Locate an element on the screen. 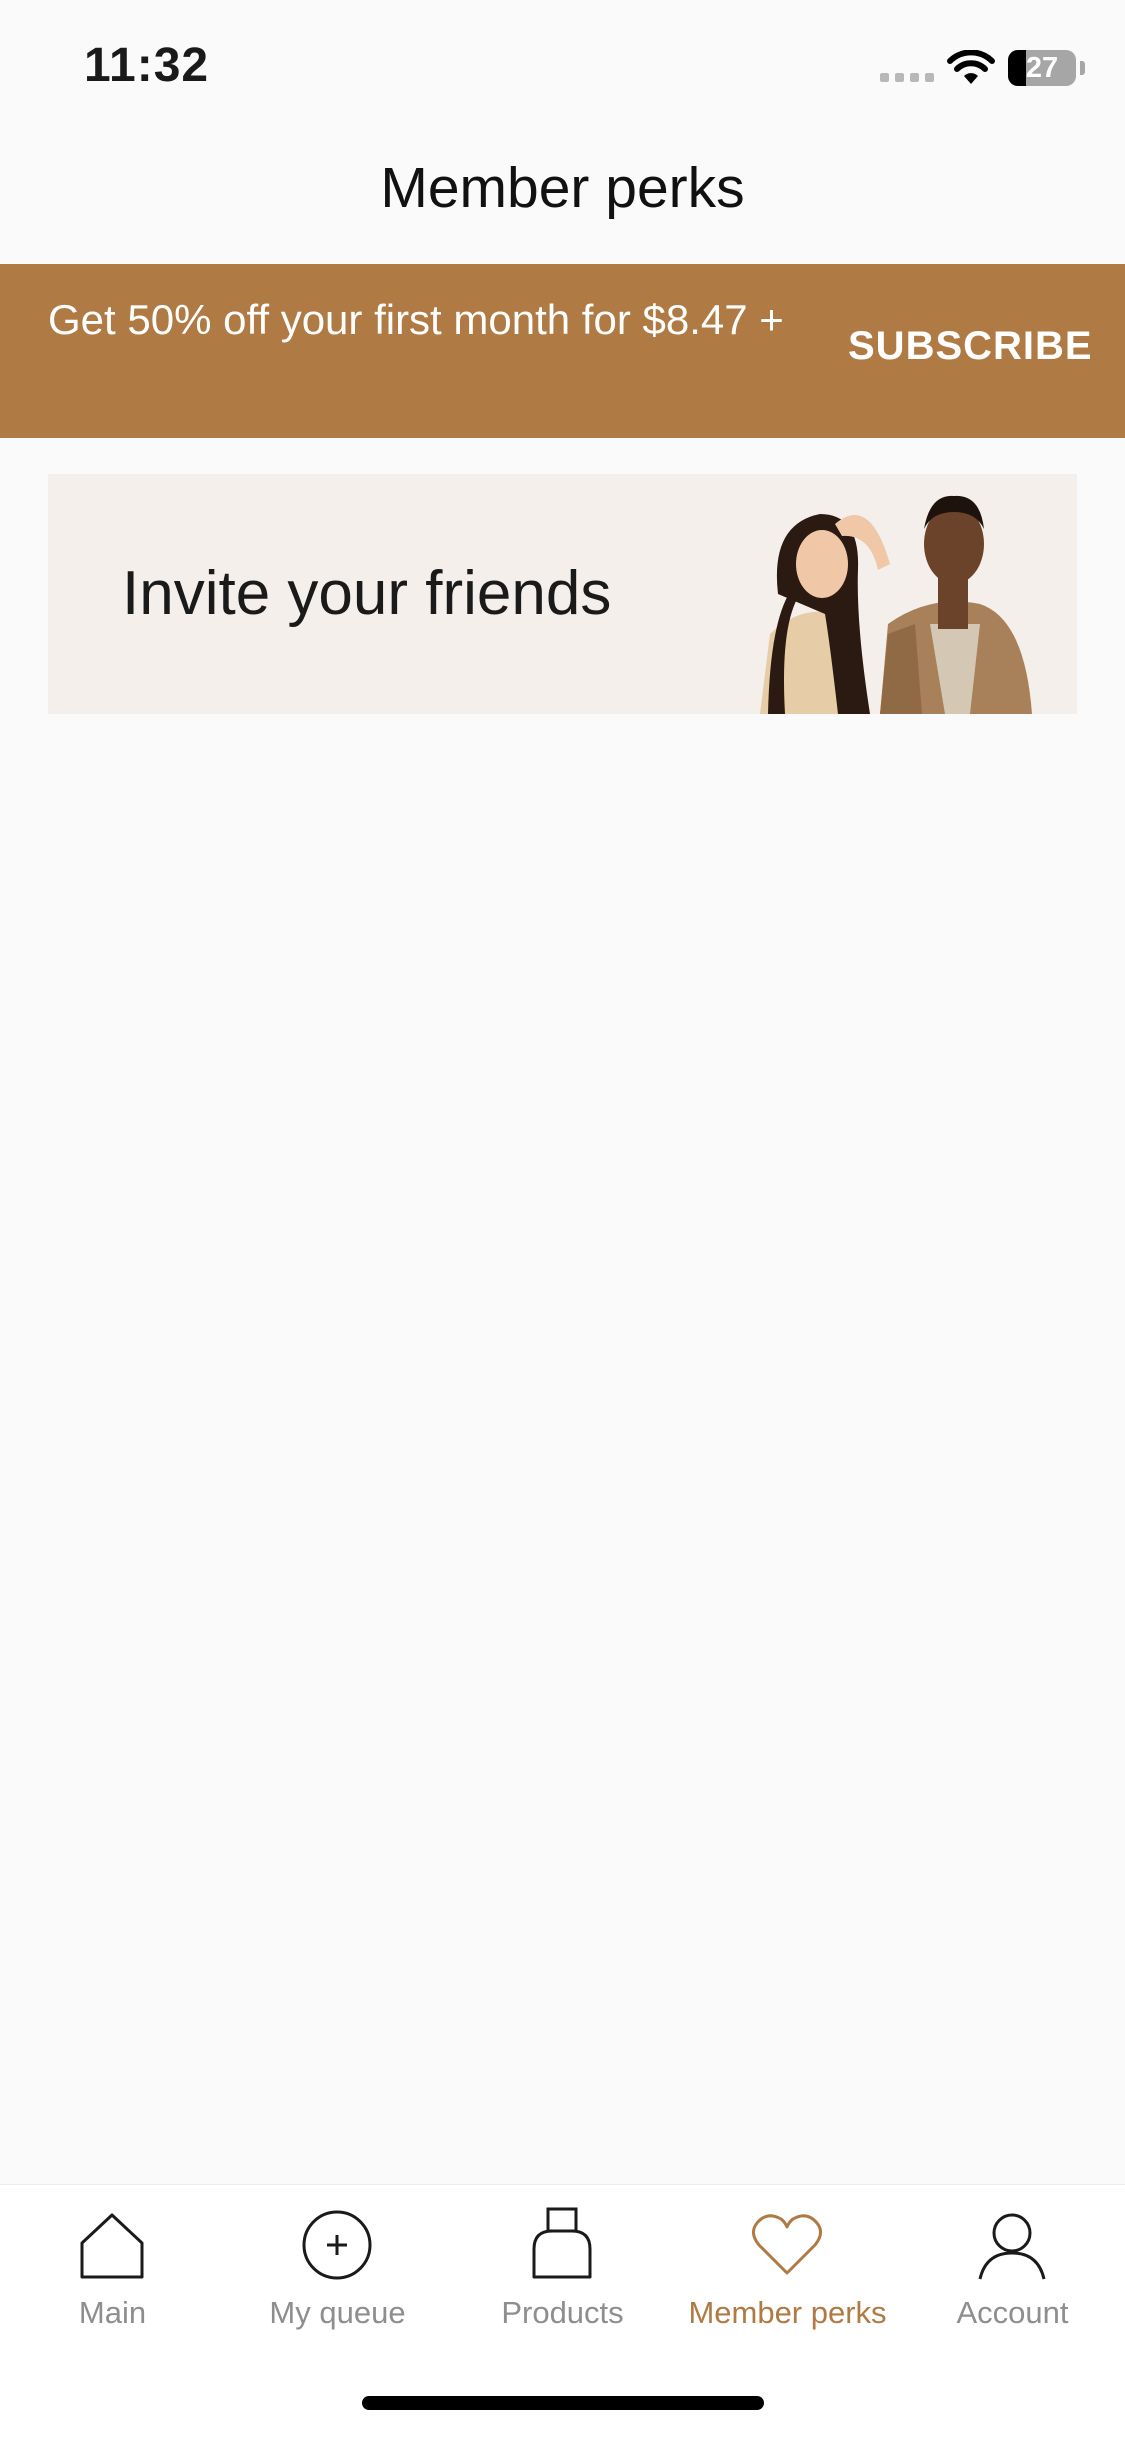  tab-main-label: Main is located at coordinates (112, 2312).